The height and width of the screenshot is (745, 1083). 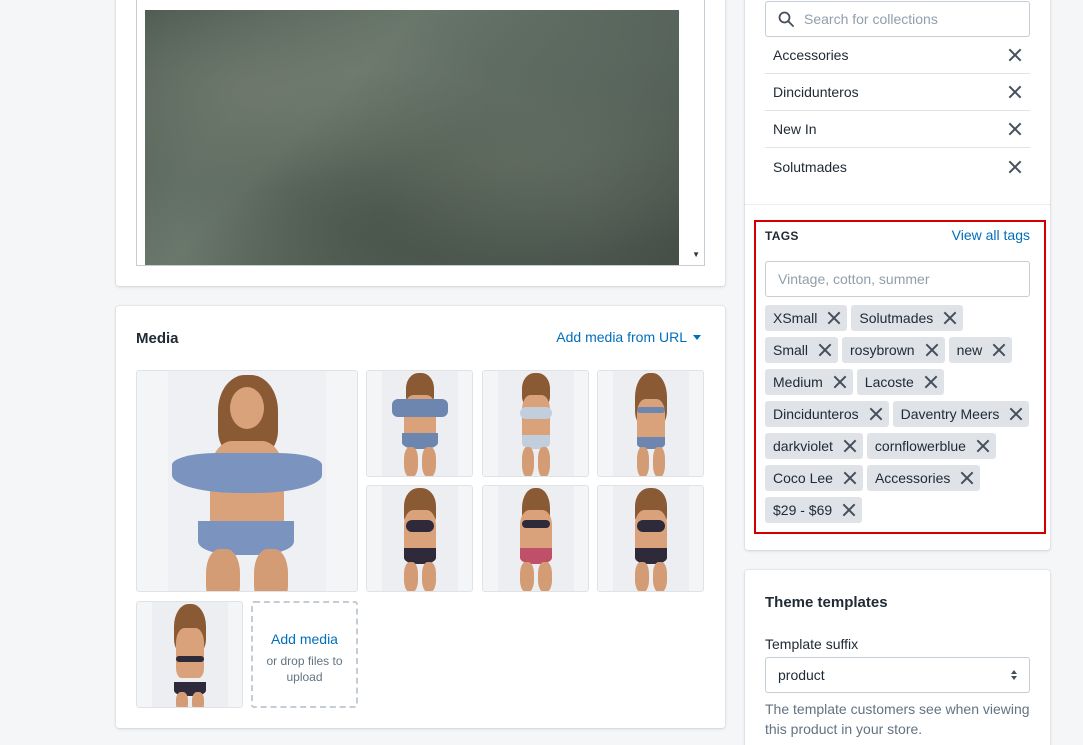 I want to click on tag-chip: darkviolet, so click(x=814, y=446).